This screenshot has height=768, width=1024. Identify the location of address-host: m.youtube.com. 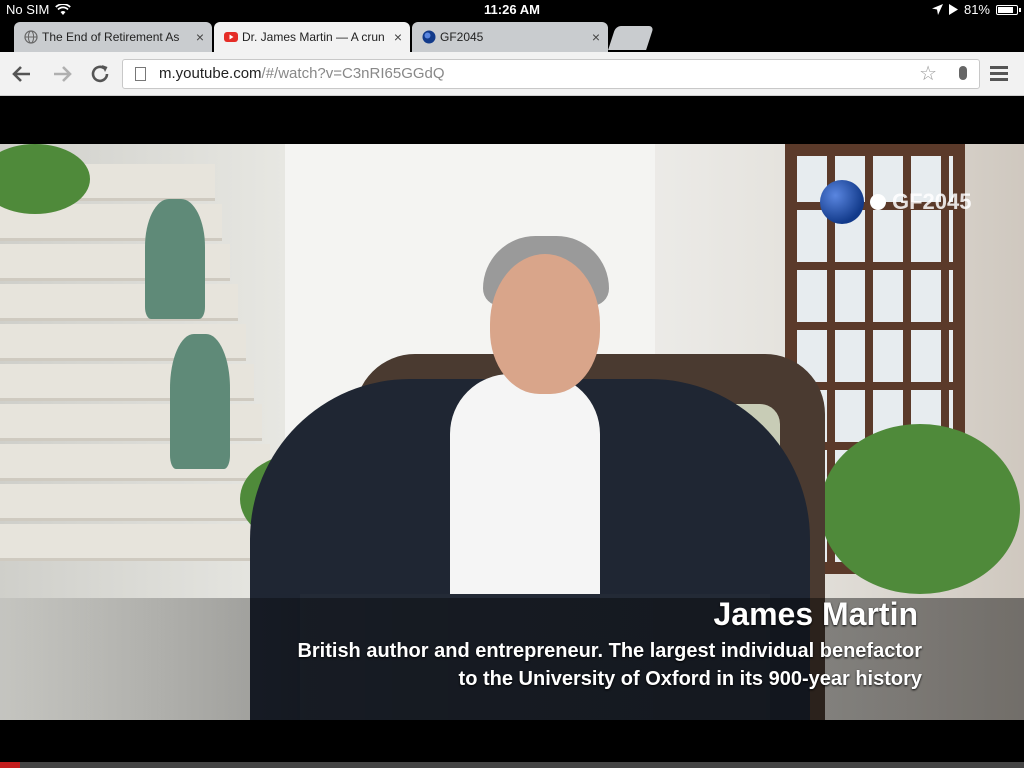
(210, 73).